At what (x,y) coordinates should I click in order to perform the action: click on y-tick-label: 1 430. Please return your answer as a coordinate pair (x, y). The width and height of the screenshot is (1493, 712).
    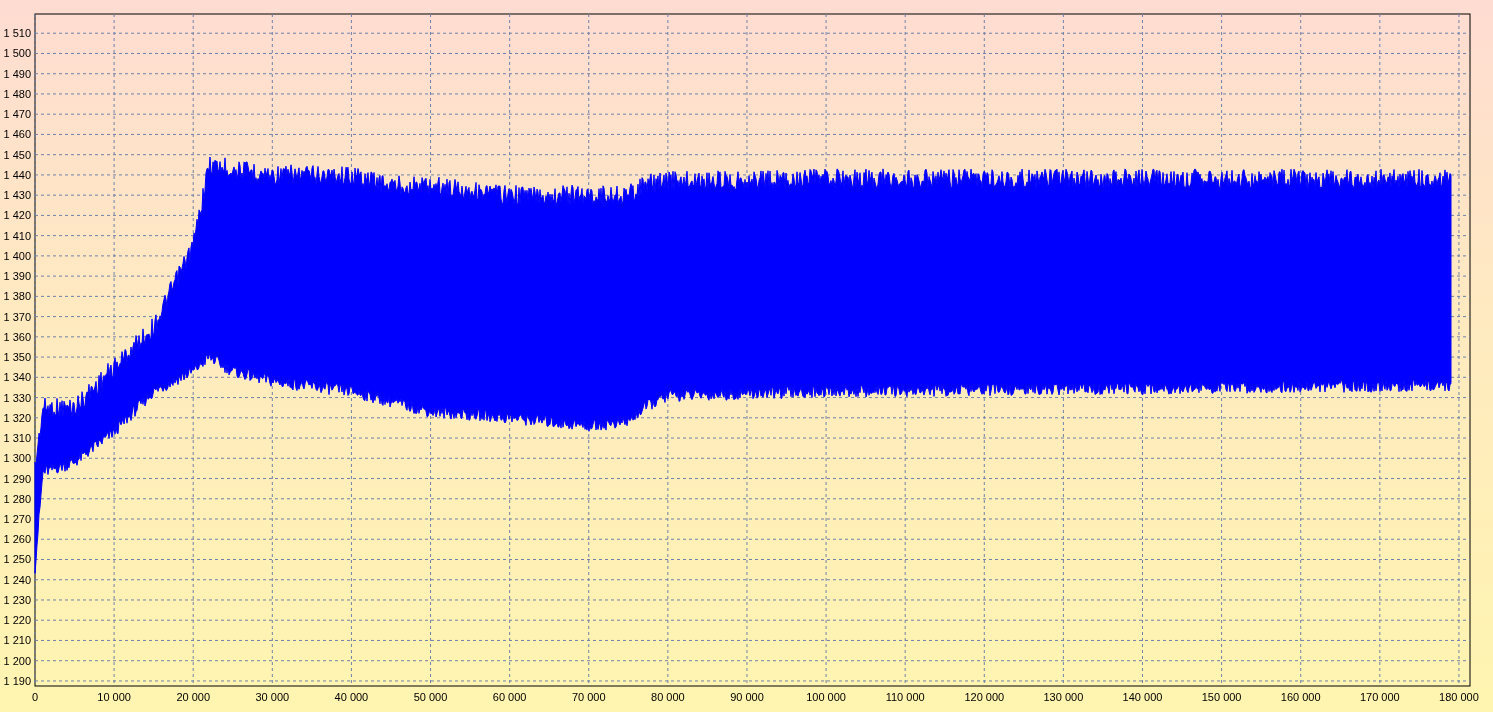
    Looking at the image, I should click on (17, 195).